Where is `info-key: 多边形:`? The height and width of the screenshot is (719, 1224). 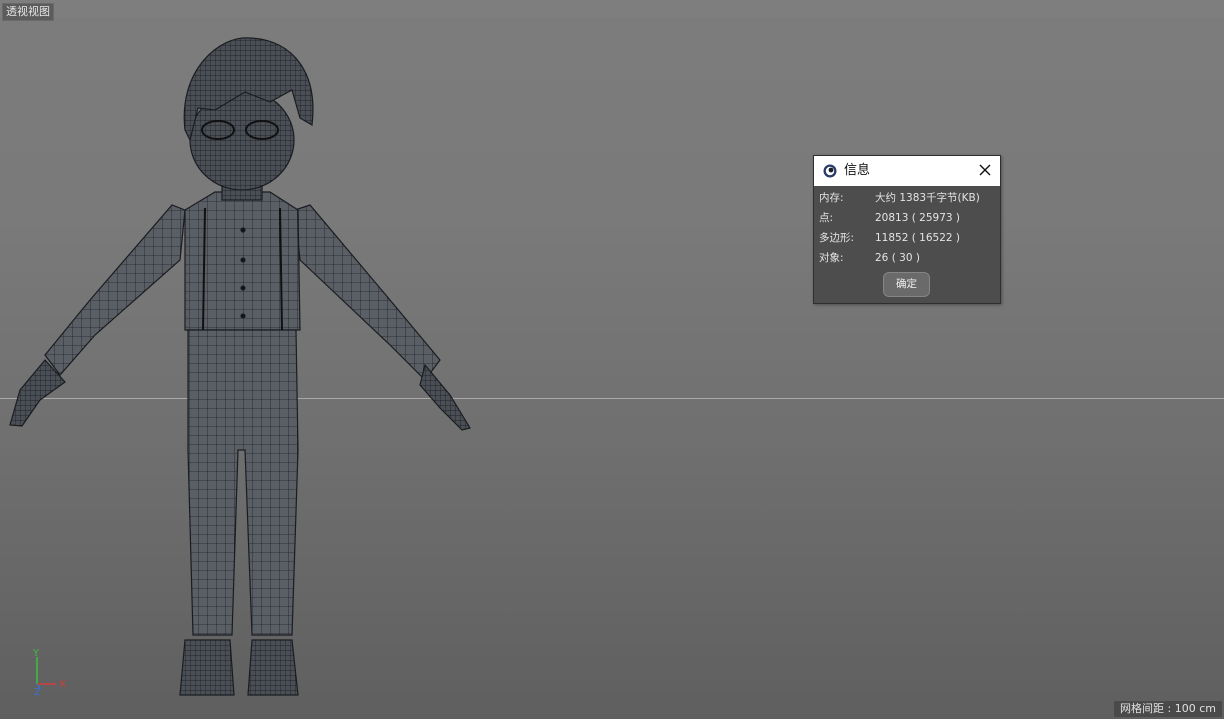 info-key: 多边形: is located at coordinates (837, 238).